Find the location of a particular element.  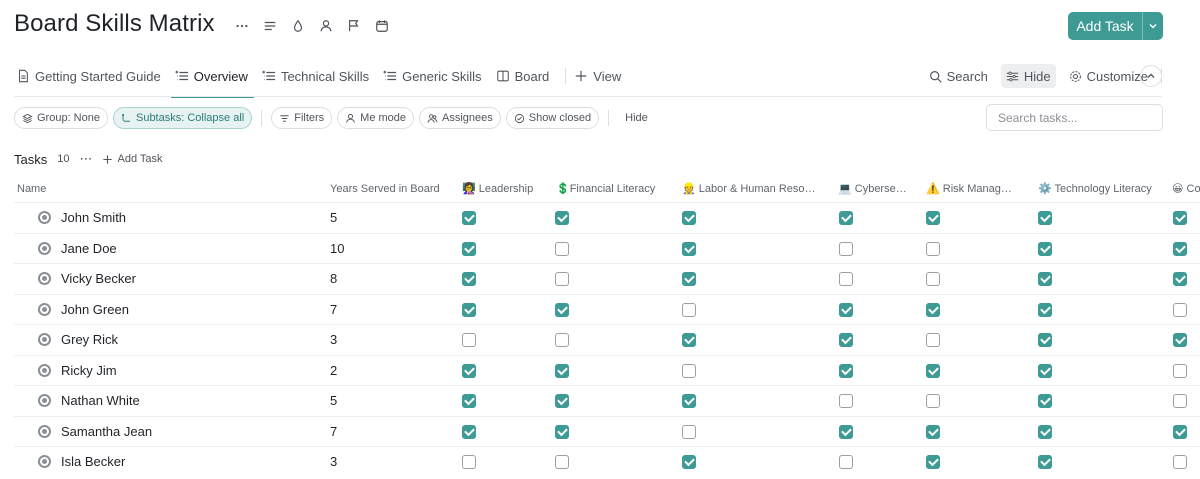

task-name-cell: Vicky Becker is located at coordinates (87, 279).